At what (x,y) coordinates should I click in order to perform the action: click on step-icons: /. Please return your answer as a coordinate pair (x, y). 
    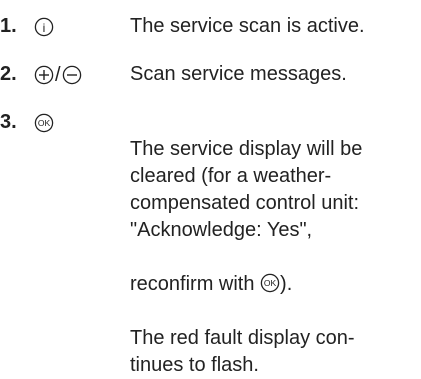
    Looking at the image, I should click on (58, 75).